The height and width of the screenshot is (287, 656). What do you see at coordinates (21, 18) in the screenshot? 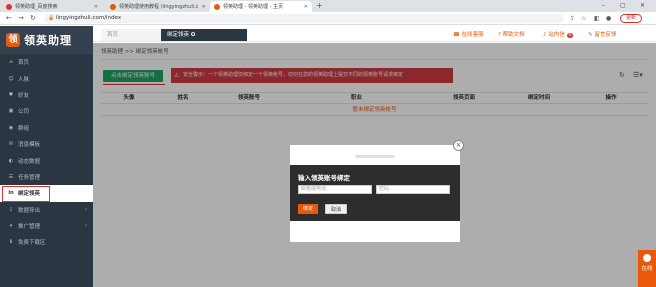
I see `forward-icon: →` at bounding box center [21, 18].